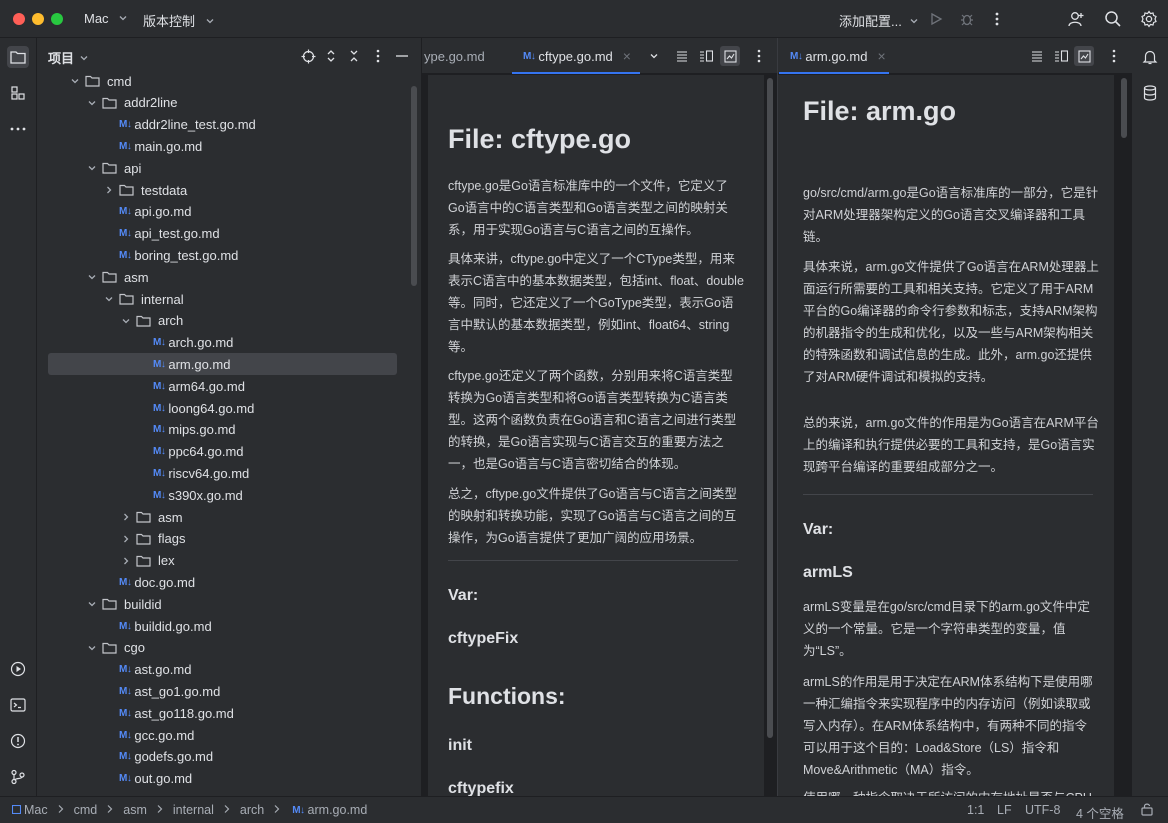 The image size is (1168, 823). Describe the element at coordinates (252, 810) in the screenshot. I see `breadcrumb-item: arch` at that location.